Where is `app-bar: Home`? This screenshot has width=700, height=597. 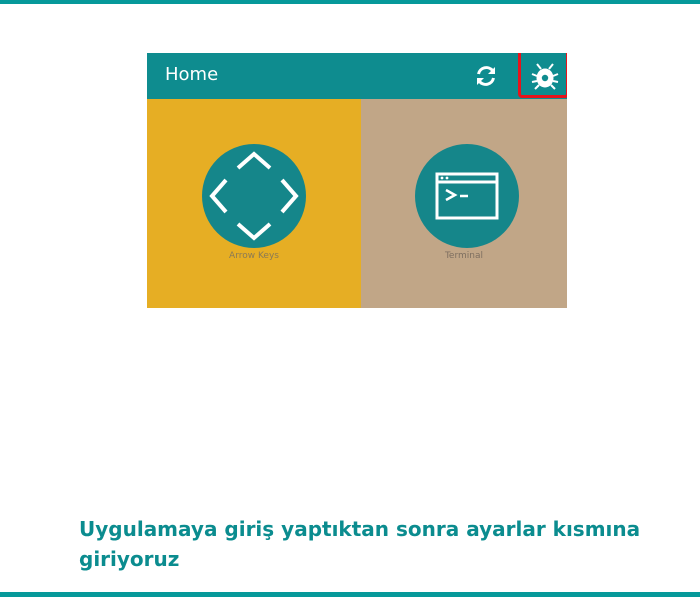
app-bar: Home is located at coordinates (357, 76).